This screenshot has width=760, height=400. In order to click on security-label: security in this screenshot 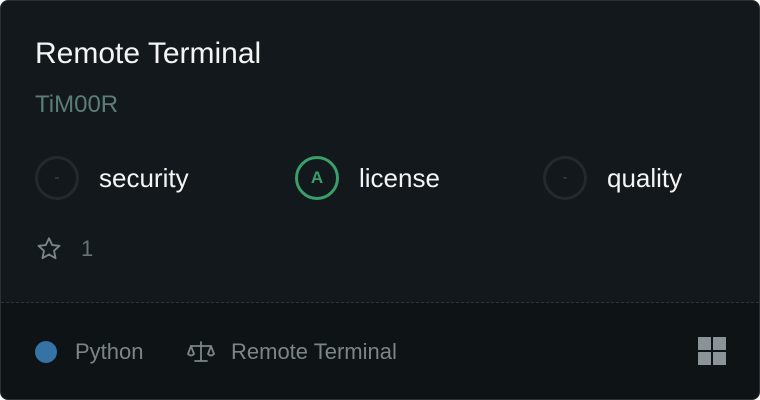, I will do `click(144, 177)`.